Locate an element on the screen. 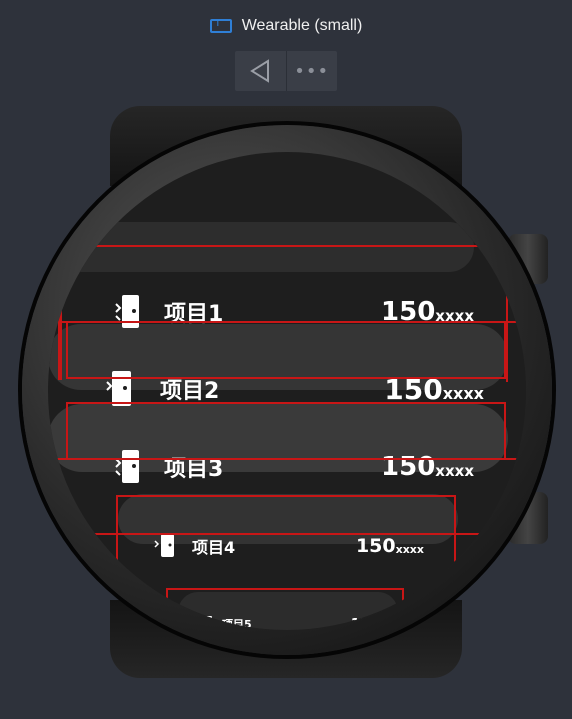 This screenshot has width=572, height=719. list-item-background is located at coordinates (261, 247).